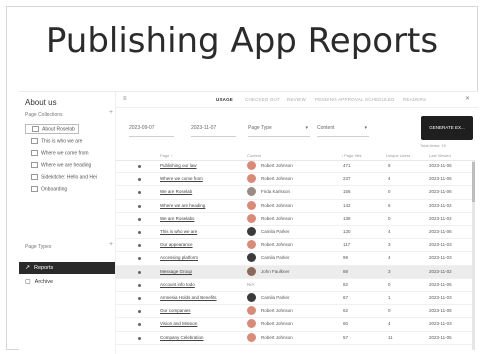  Describe the element at coordinates (296, 99) in the screenshot. I see `tab-review: REVIEW` at that location.